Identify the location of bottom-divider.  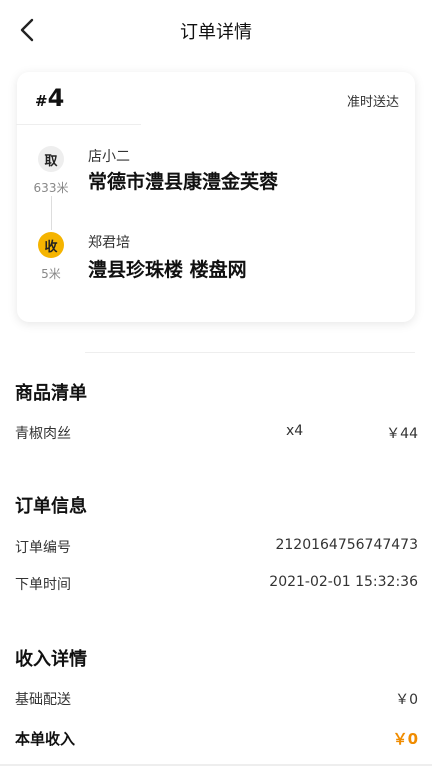
(216, 765).